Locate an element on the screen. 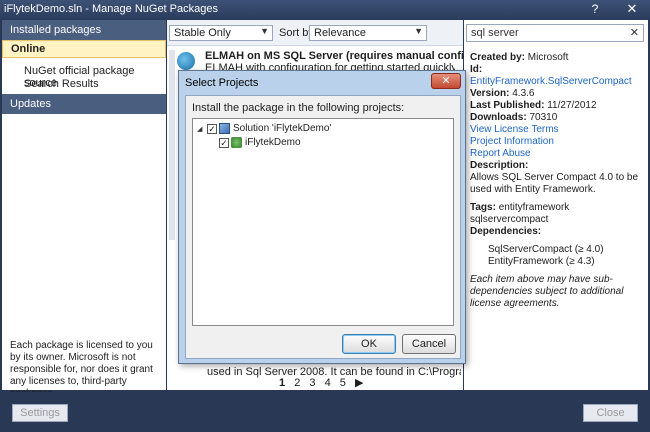 The width and height of the screenshot is (650, 432). solution-label: Solution 'iFlytekDemo' is located at coordinates (282, 128).